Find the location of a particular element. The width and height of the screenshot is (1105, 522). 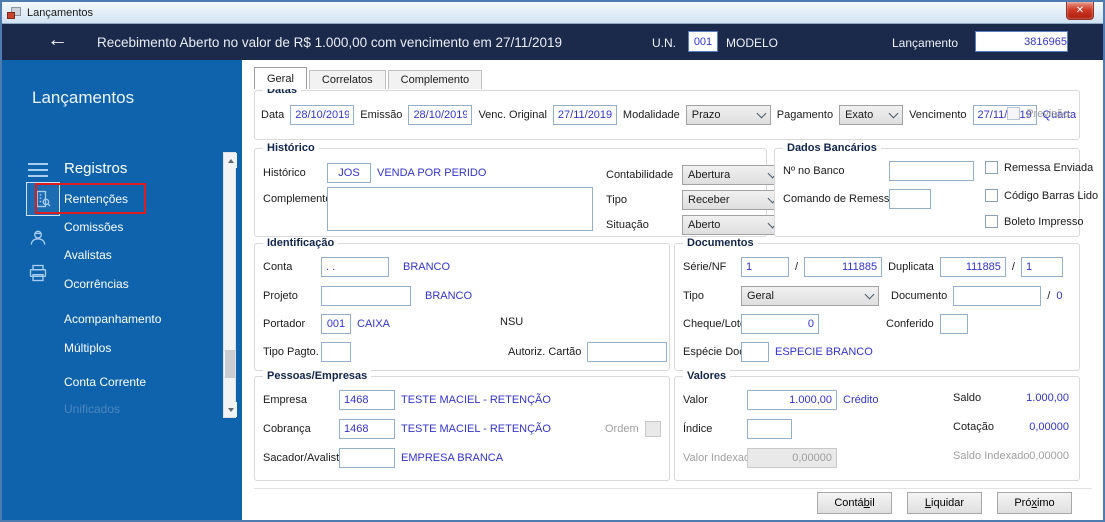

tab-strip: Geral Correlatos Complemento is located at coordinates (369, 78).